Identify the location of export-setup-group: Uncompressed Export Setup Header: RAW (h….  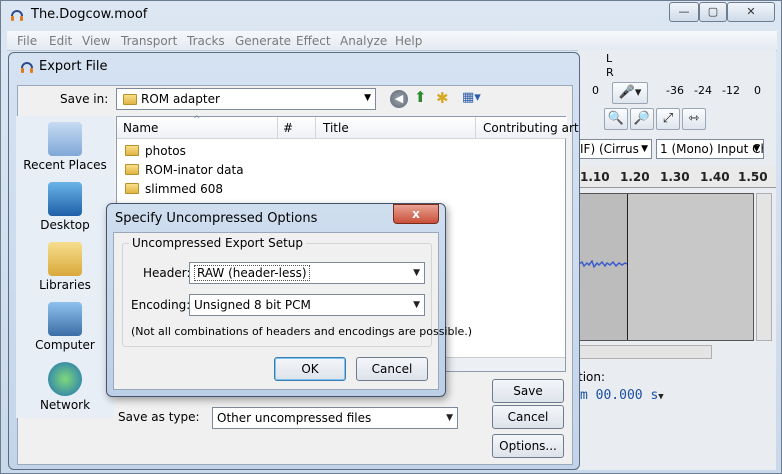
(297, 291).